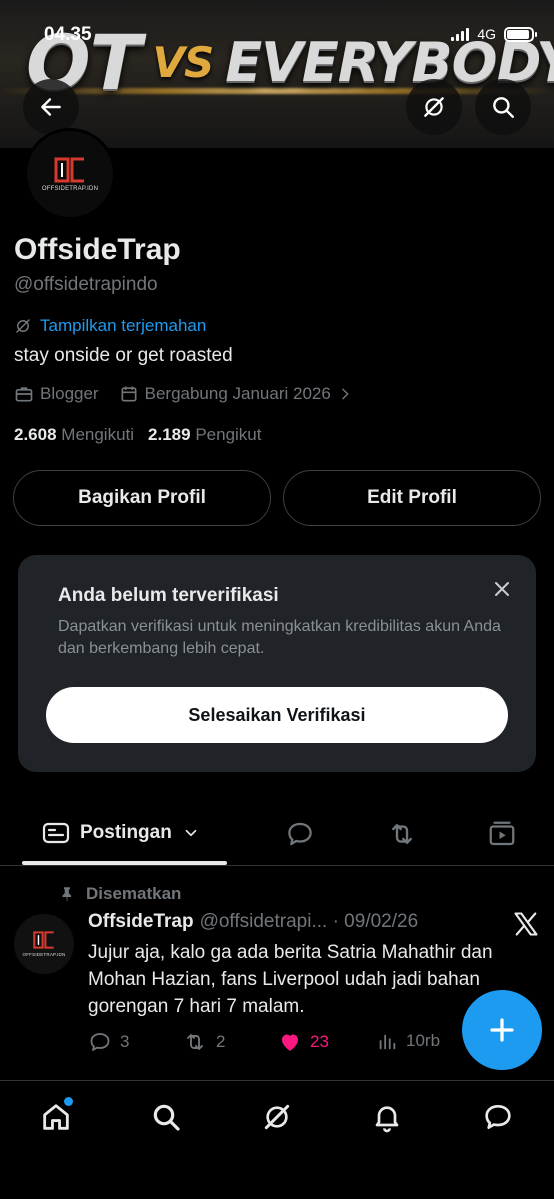 This screenshot has height=1199, width=554. I want to click on repost-button: 2, so click(203, 1042).